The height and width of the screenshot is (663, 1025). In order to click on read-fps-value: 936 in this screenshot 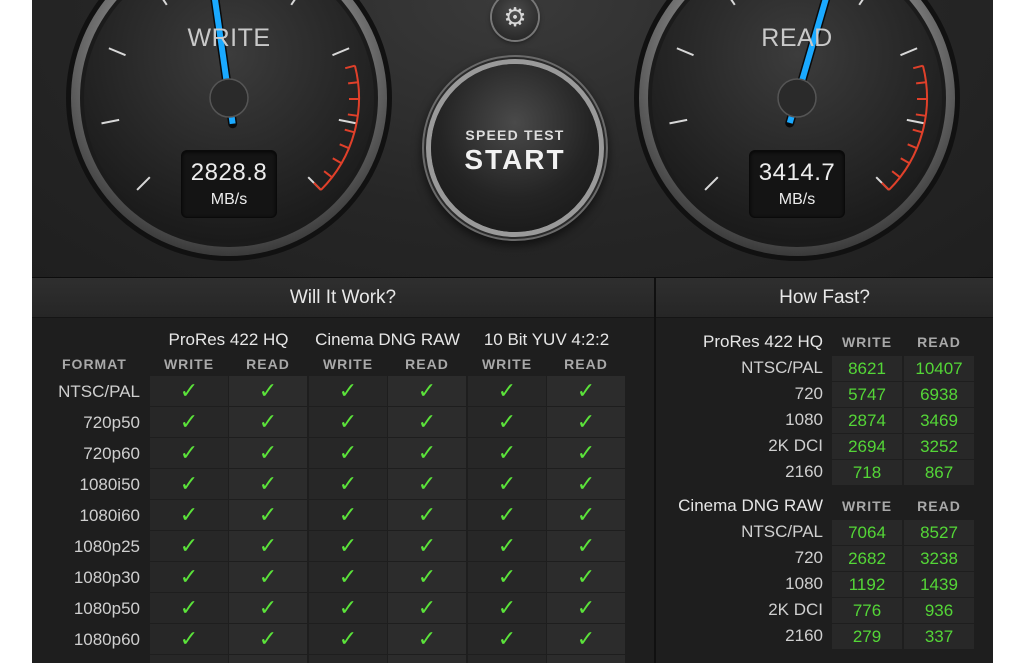, I will do `click(939, 610)`.